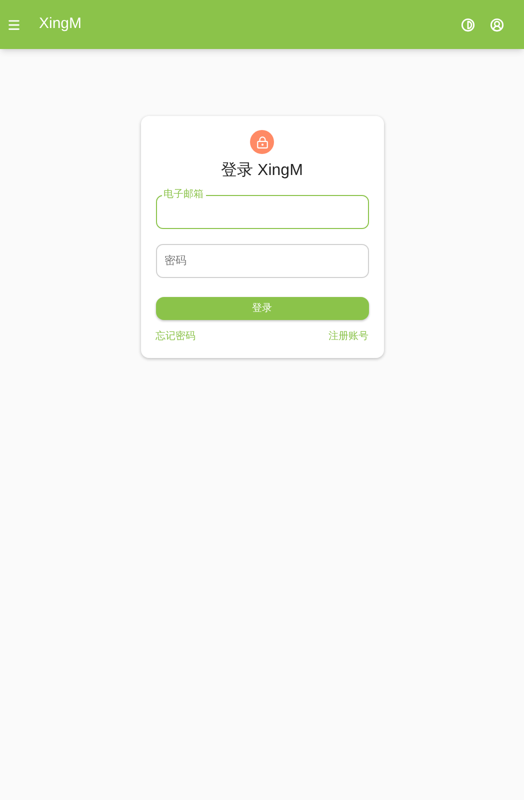 This screenshot has height=800, width=524. What do you see at coordinates (262, 142) in the screenshot?
I see `lock-icon` at bounding box center [262, 142].